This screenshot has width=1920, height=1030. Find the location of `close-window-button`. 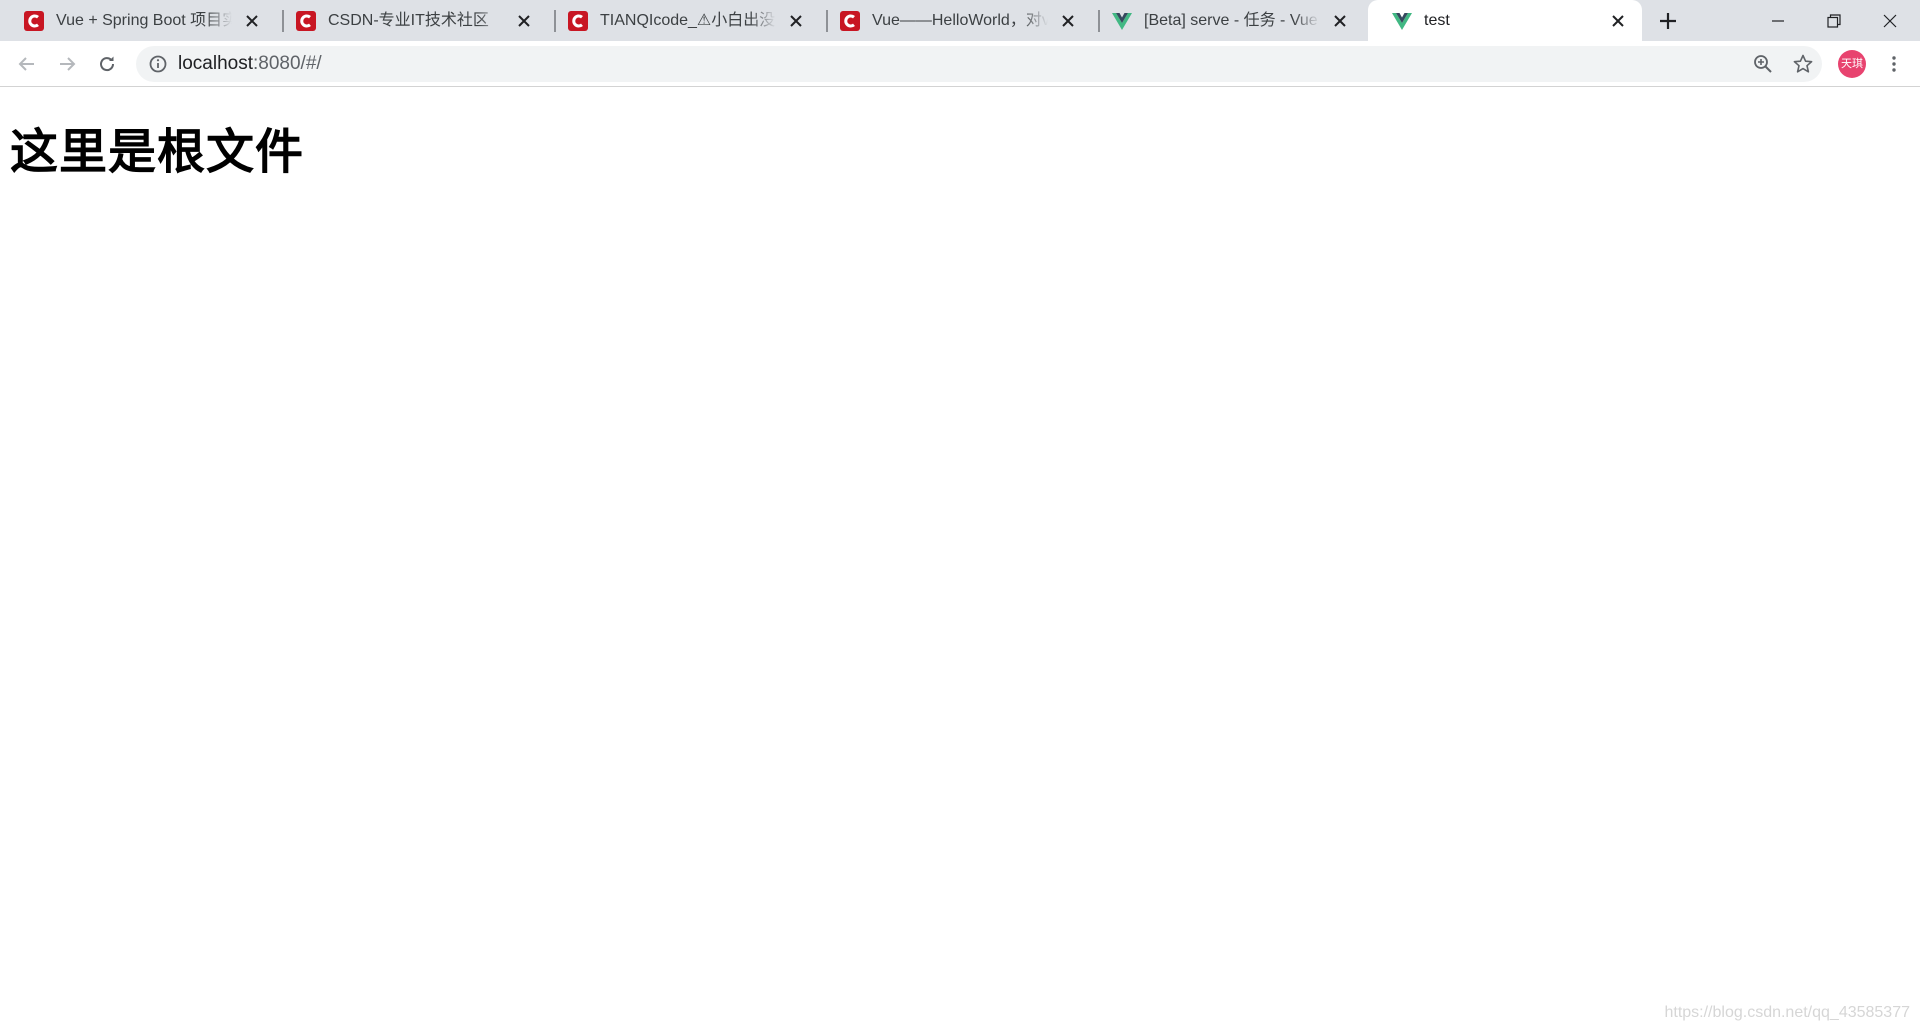

close-window-button is located at coordinates (1890, 20).